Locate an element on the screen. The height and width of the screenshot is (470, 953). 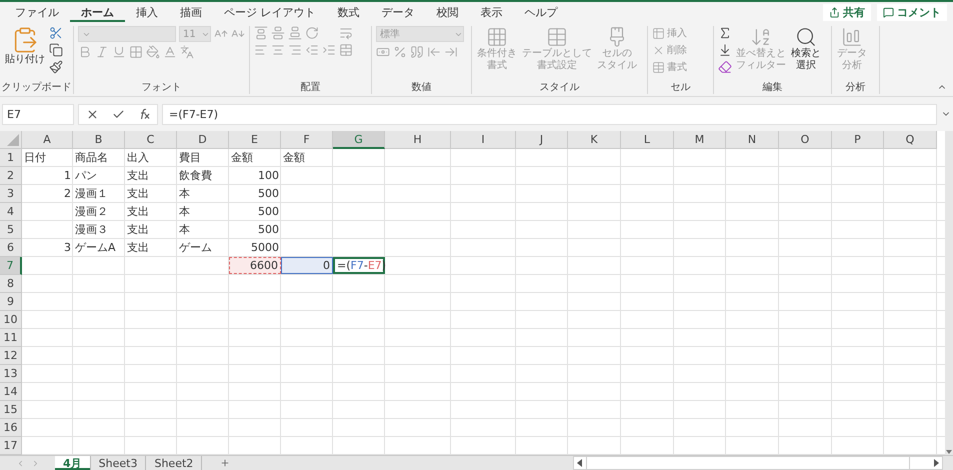
name-box: E7 is located at coordinates (38, 114).